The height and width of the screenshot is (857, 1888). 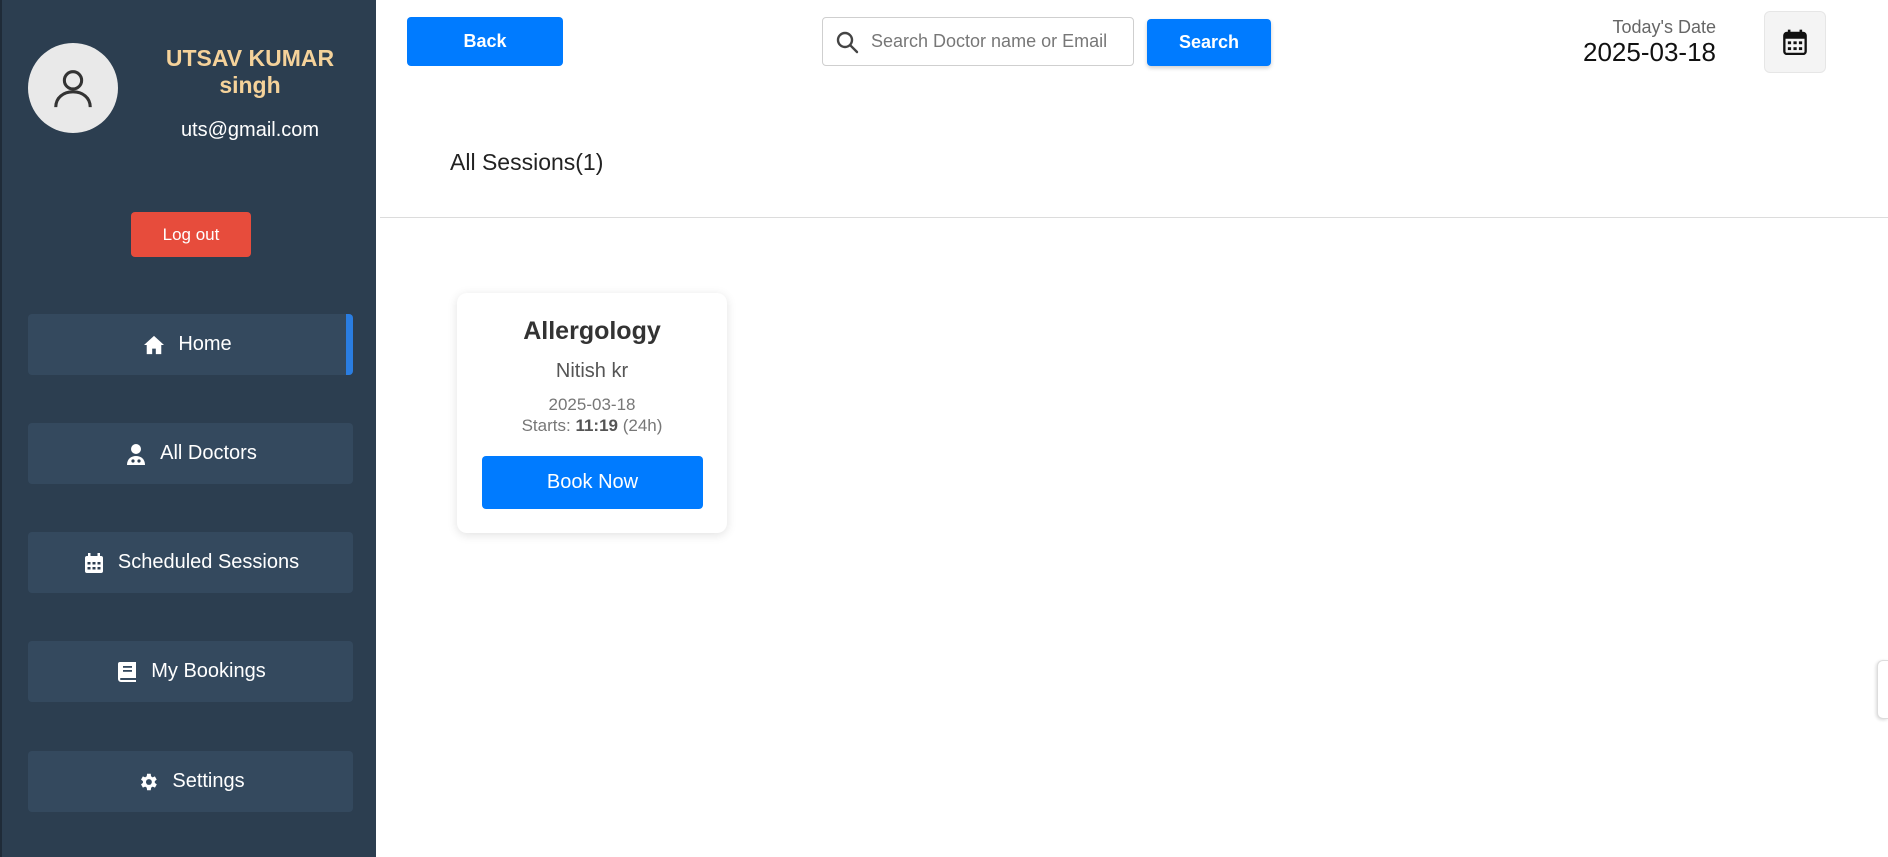 I want to click on book-icon, so click(x=127, y=672).